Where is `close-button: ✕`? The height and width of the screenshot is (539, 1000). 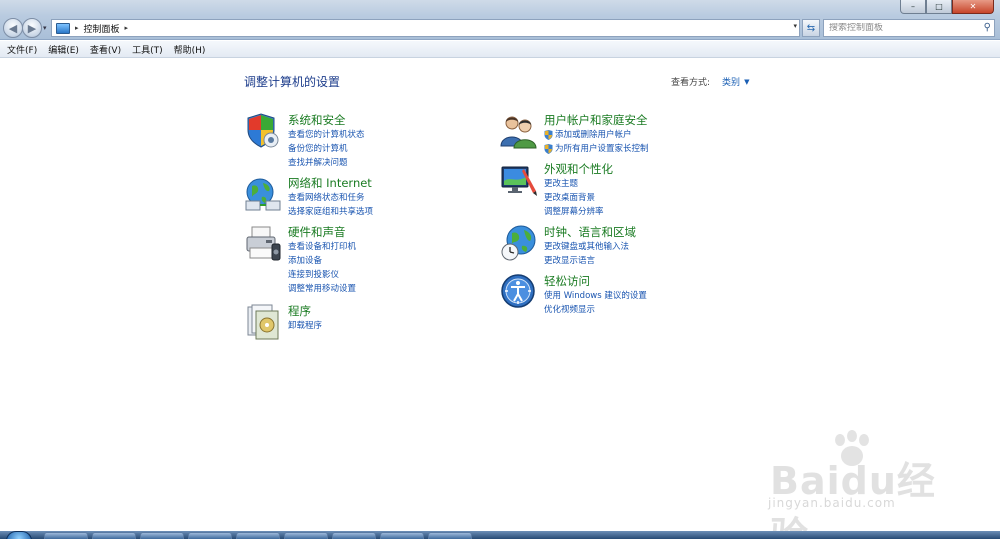 close-button: ✕ is located at coordinates (973, 7).